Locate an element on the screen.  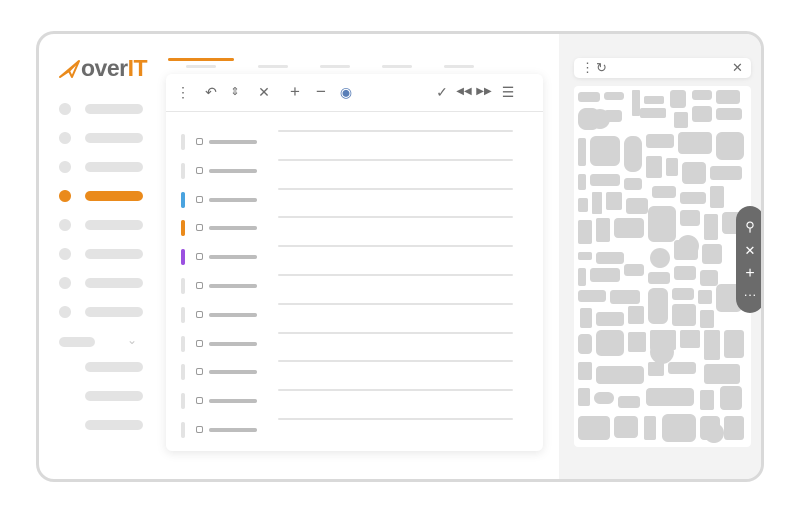
sidebar: overIT ⌄ is located at coordinates (101, 256).